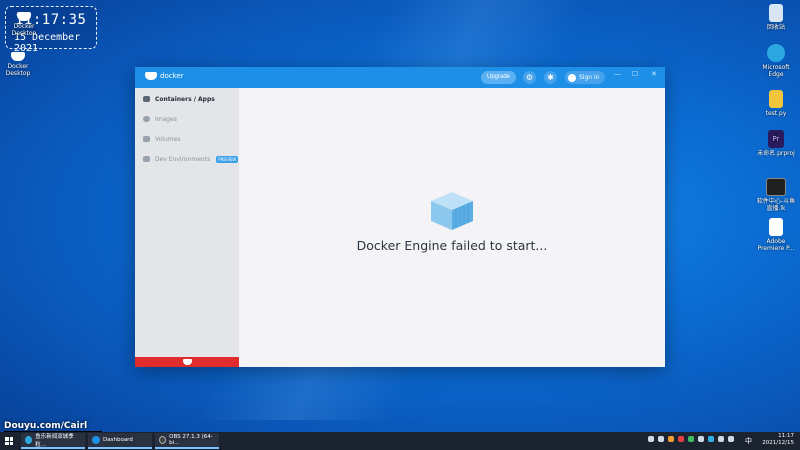  What do you see at coordinates (776, 187) in the screenshot?
I see `shortcut-icon` at bounding box center [776, 187].